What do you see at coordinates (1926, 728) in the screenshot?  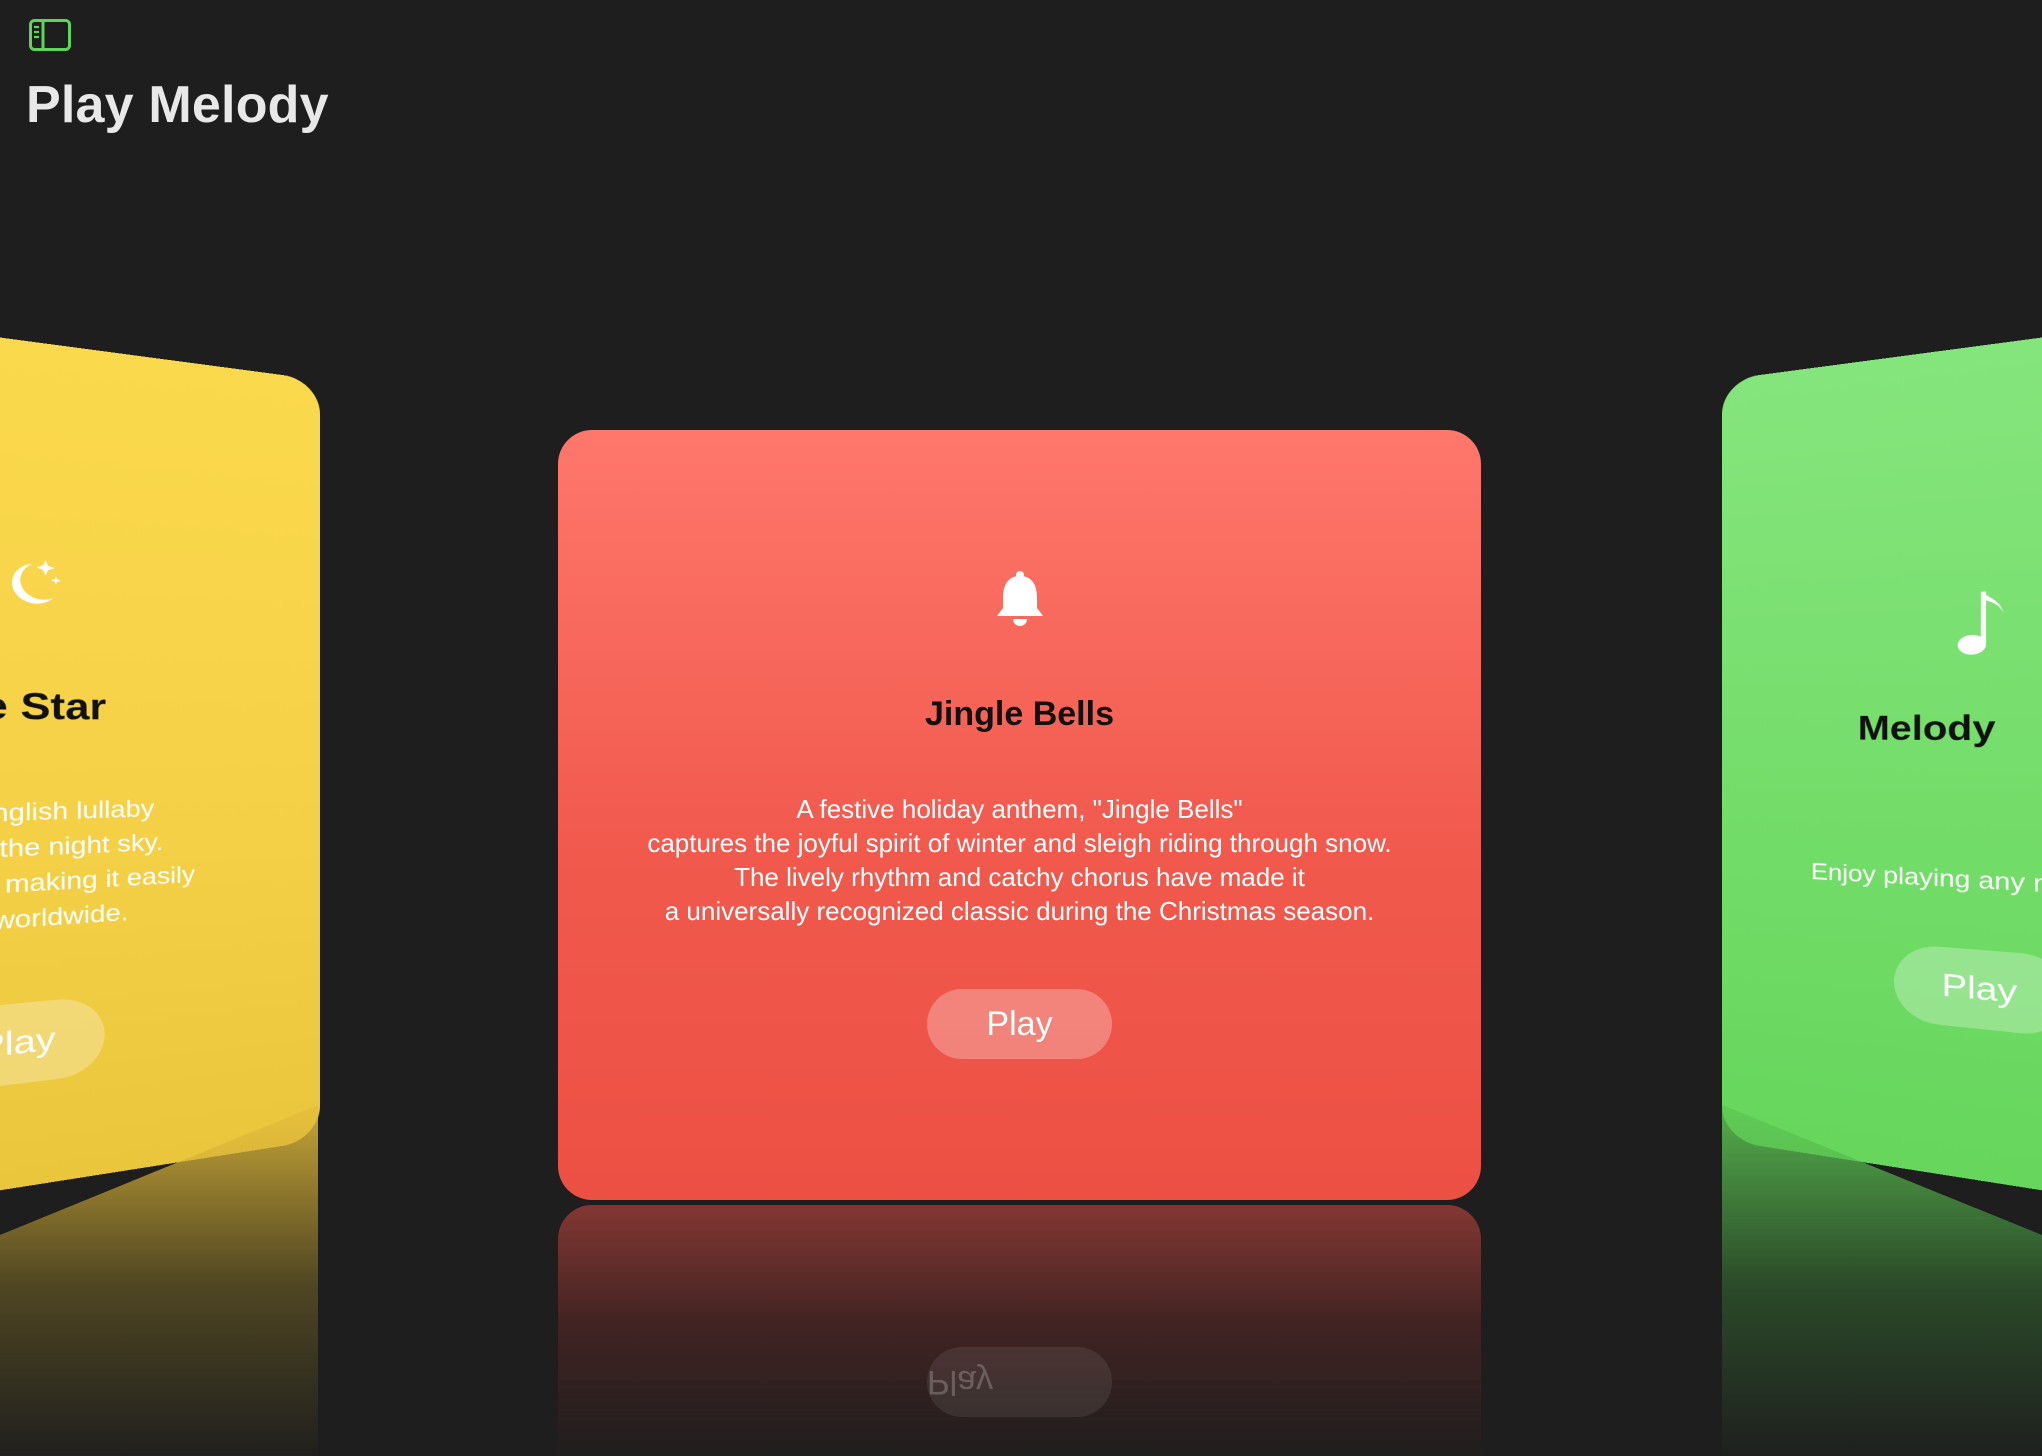 I see `card-title: Melody` at bounding box center [1926, 728].